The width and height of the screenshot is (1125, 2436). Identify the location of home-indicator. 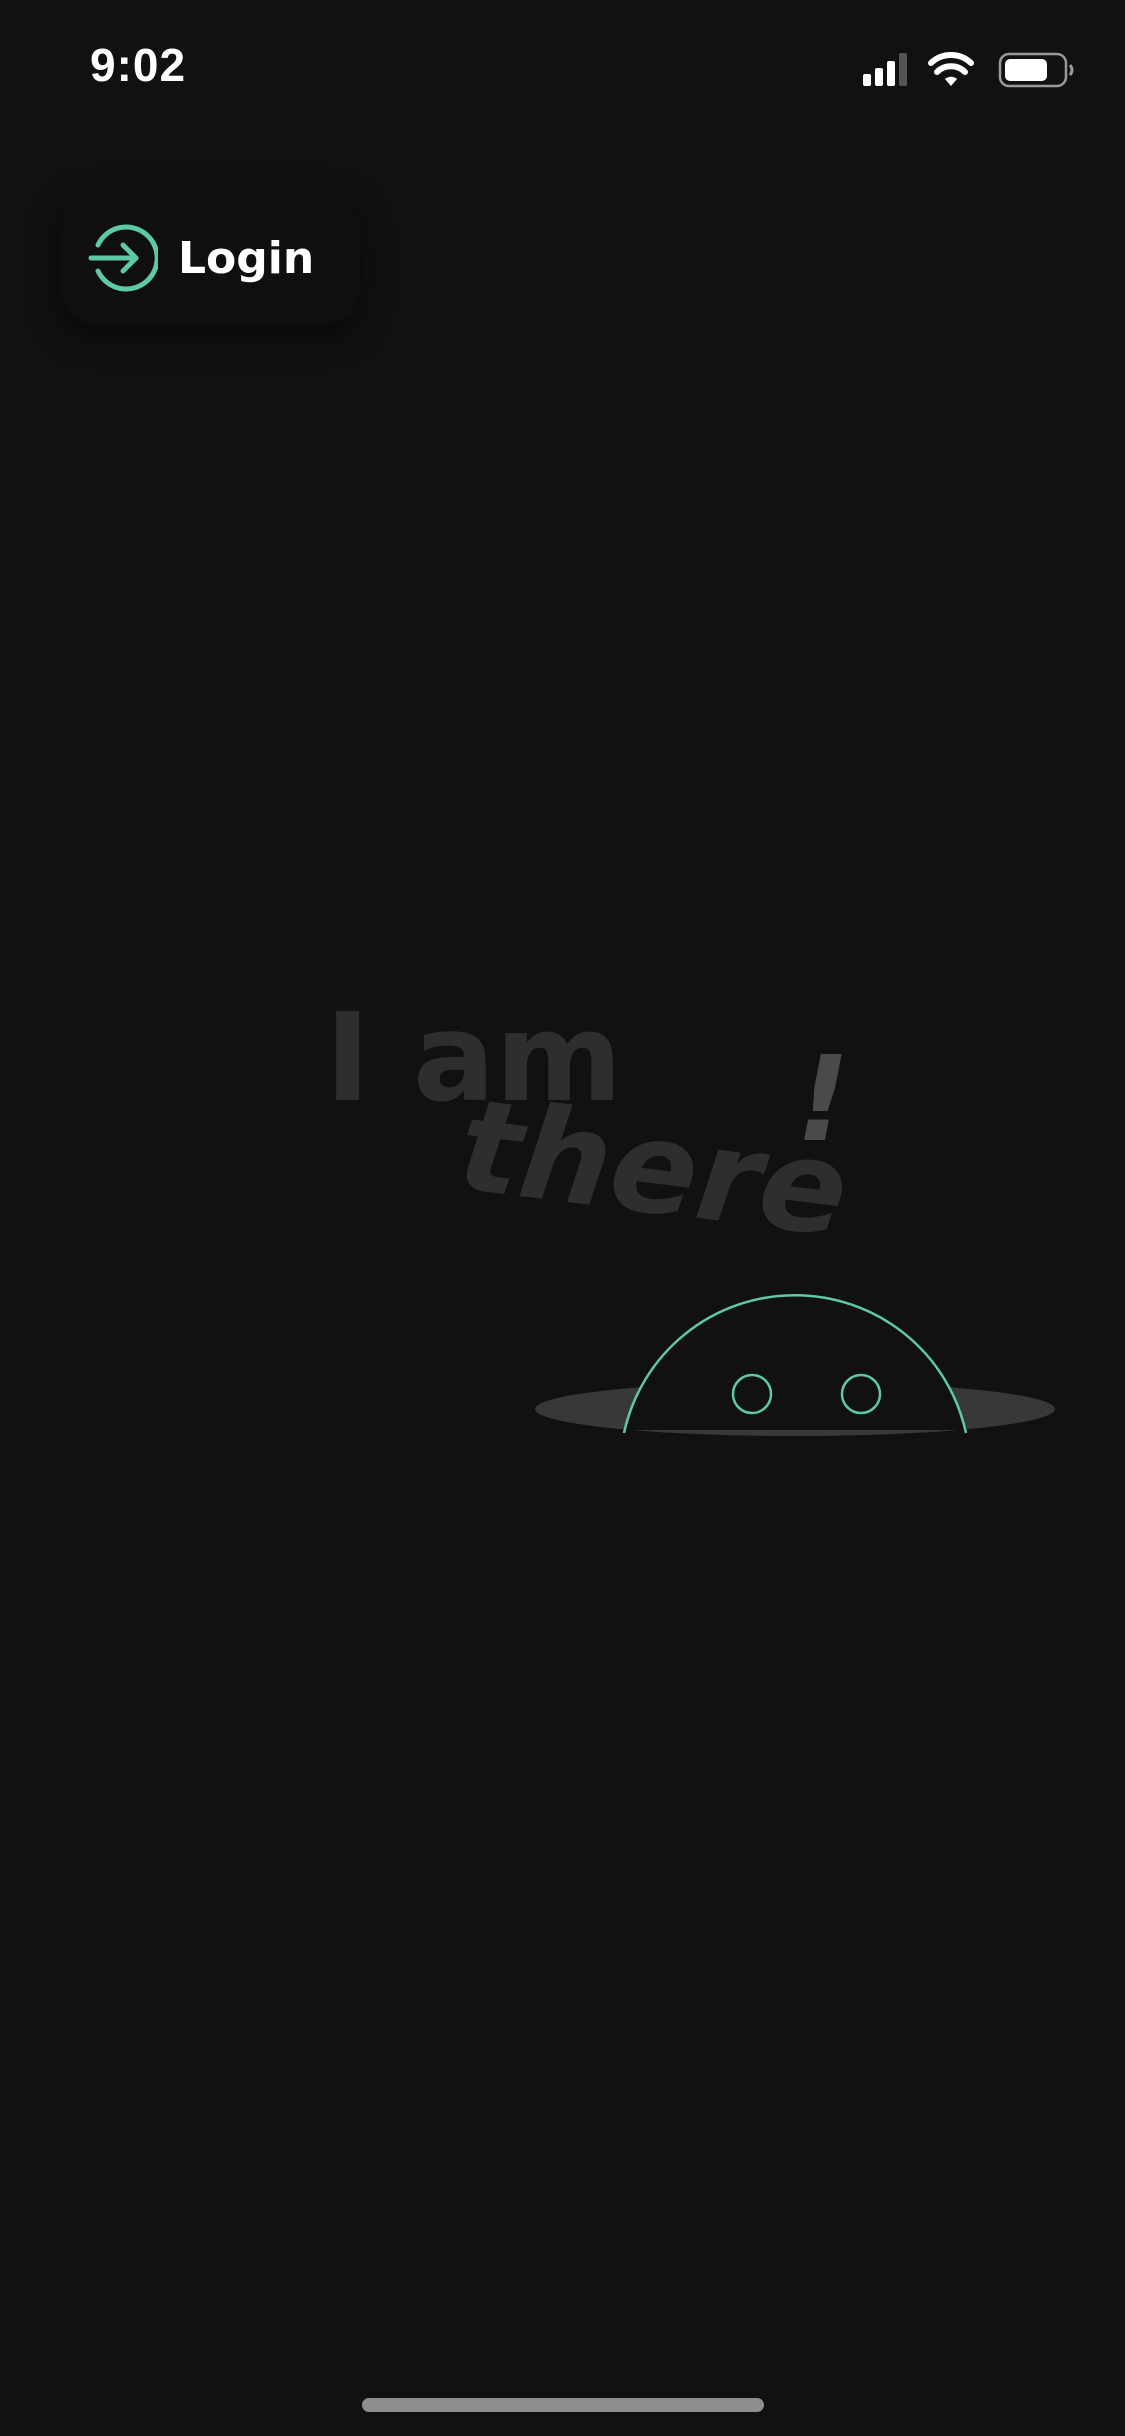
(563, 2405).